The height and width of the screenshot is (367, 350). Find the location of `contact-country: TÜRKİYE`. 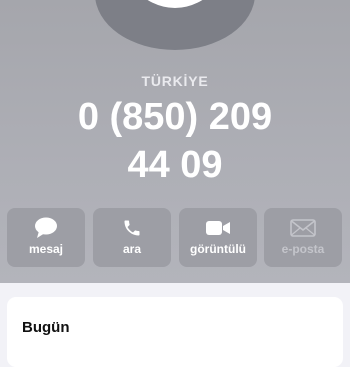

contact-country: TÜRKİYE is located at coordinates (175, 81).